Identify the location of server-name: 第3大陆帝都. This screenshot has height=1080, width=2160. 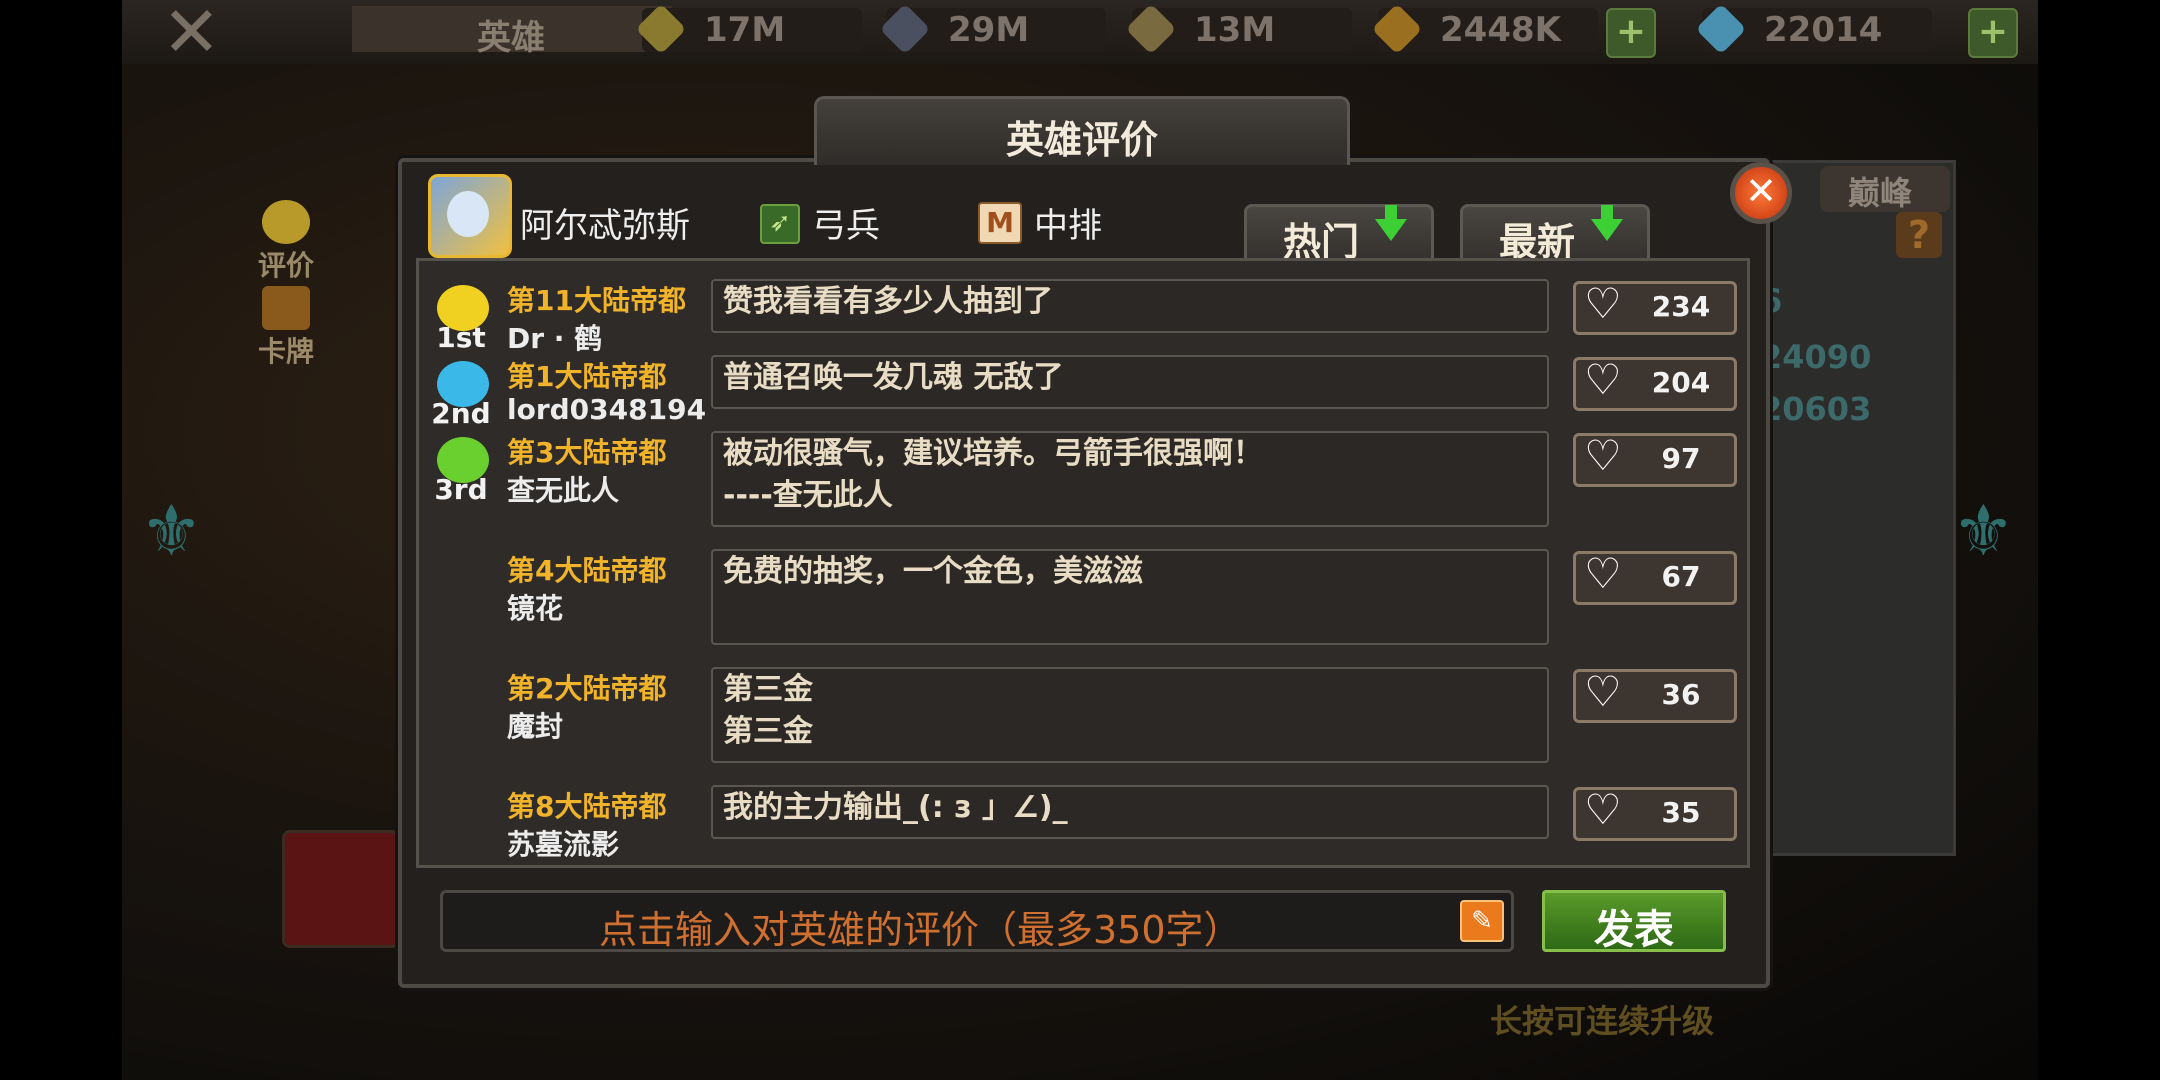
(587, 452).